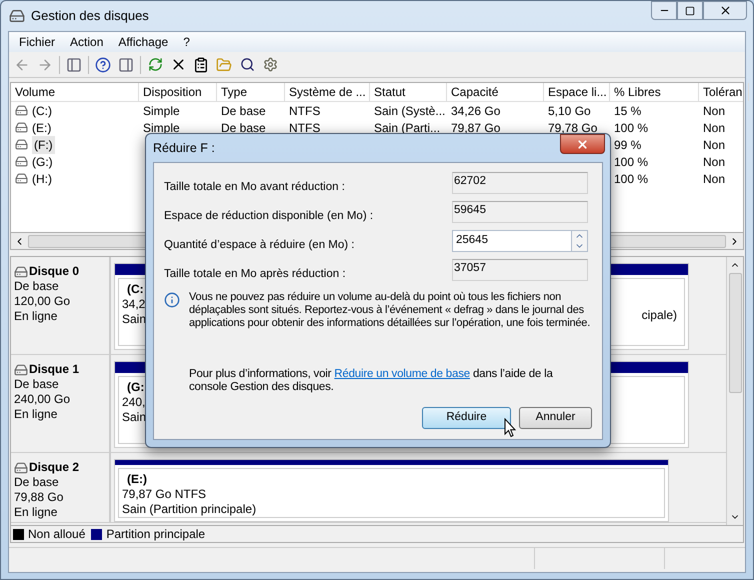  Describe the element at coordinates (654, 92) in the screenshot. I see `column-header: % Libres` at that location.